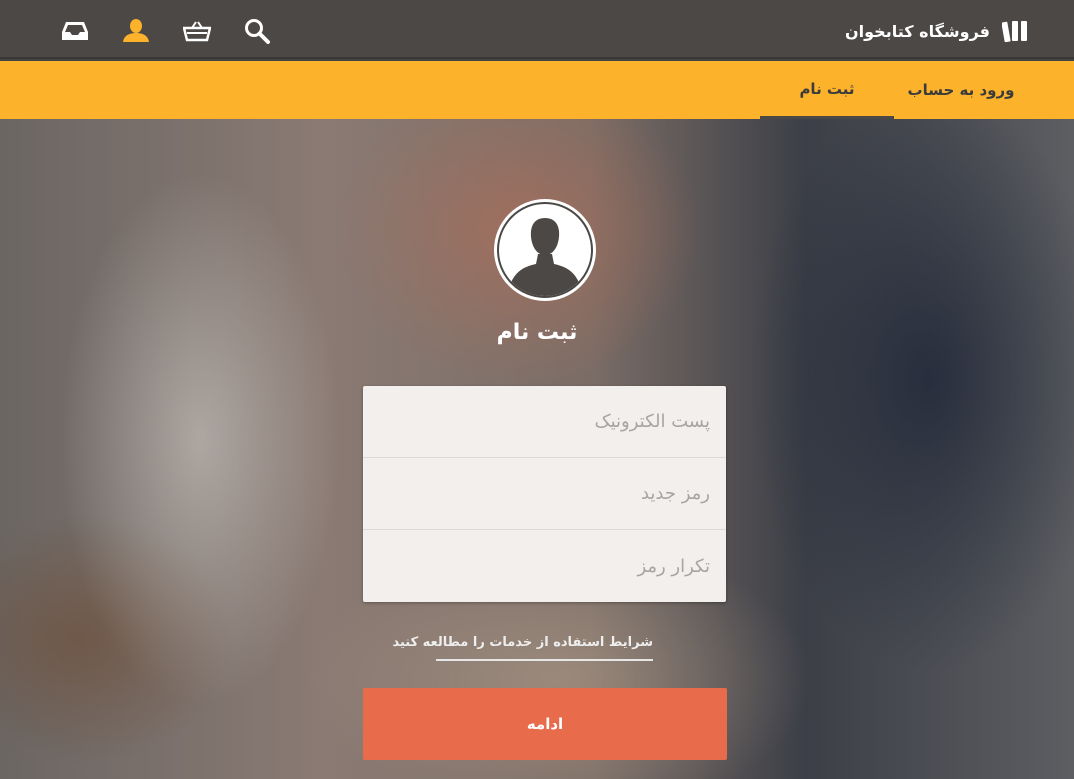 Image resolution: width=1074 pixels, height=779 pixels. What do you see at coordinates (1014, 31) in the screenshot?
I see `books-logo-icon` at bounding box center [1014, 31].